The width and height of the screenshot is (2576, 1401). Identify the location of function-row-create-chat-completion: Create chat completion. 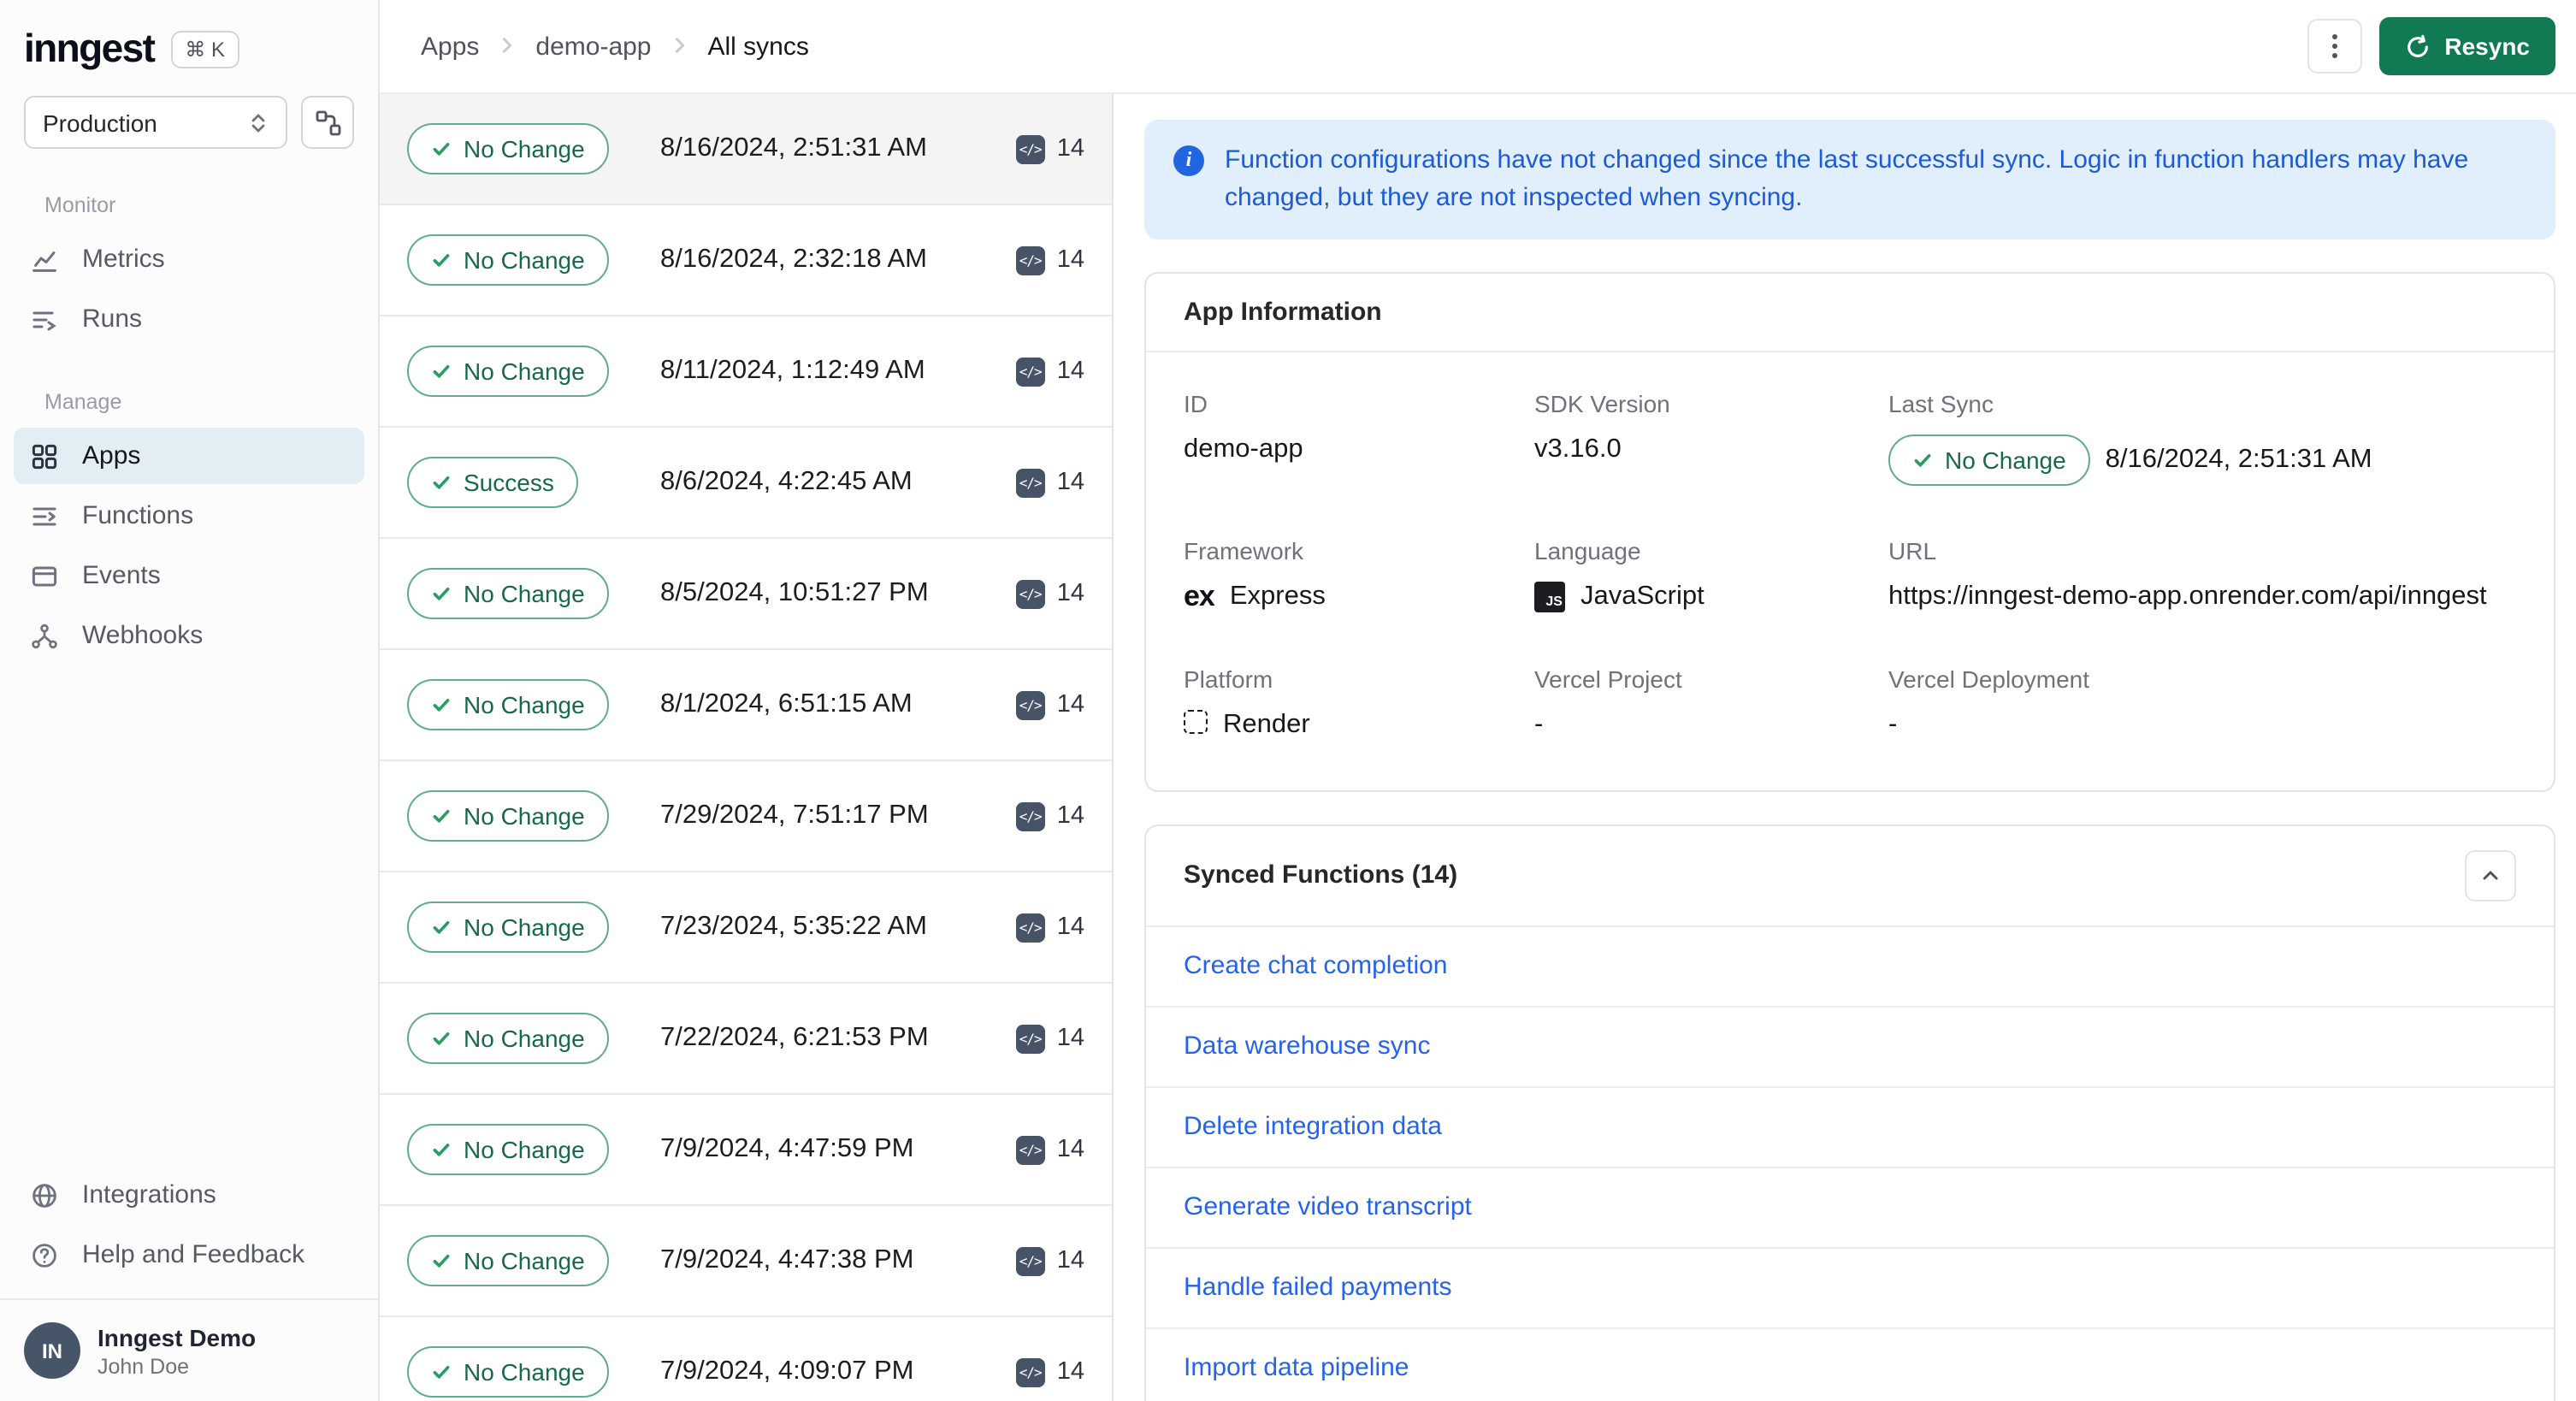
(1850, 966).